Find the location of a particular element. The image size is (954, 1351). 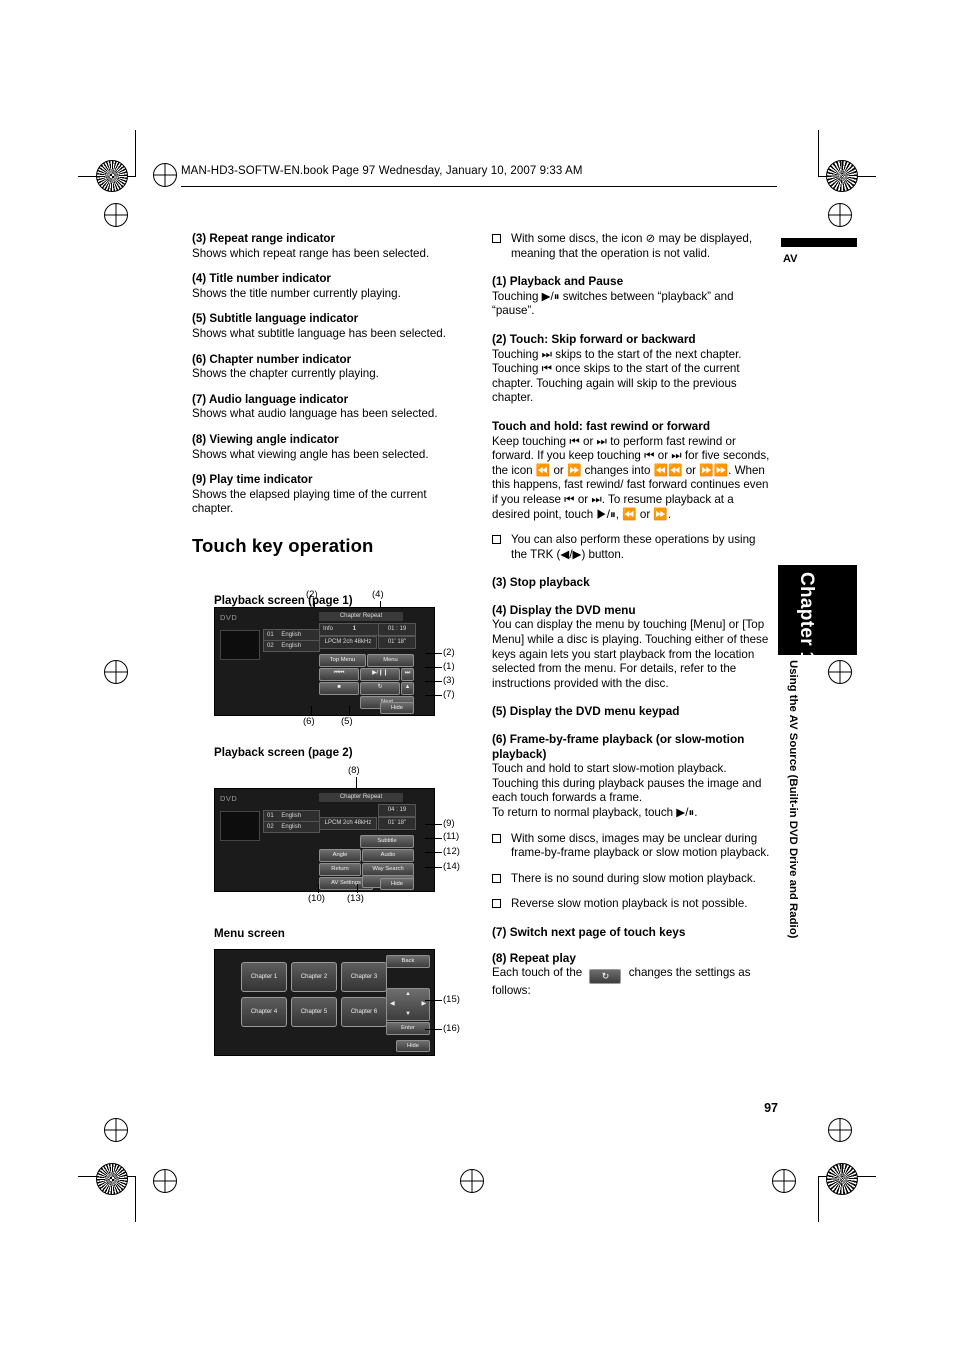

figure3-callout-right-15: (15) is located at coordinates (451, 999).